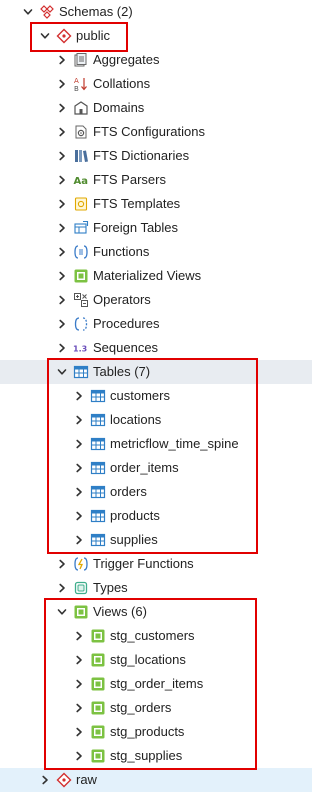 Image resolution: width=320 pixels, height=794 pixels. Describe the element at coordinates (119, 107) in the screenshot. I see `tree-item-label: Domains` at that location.